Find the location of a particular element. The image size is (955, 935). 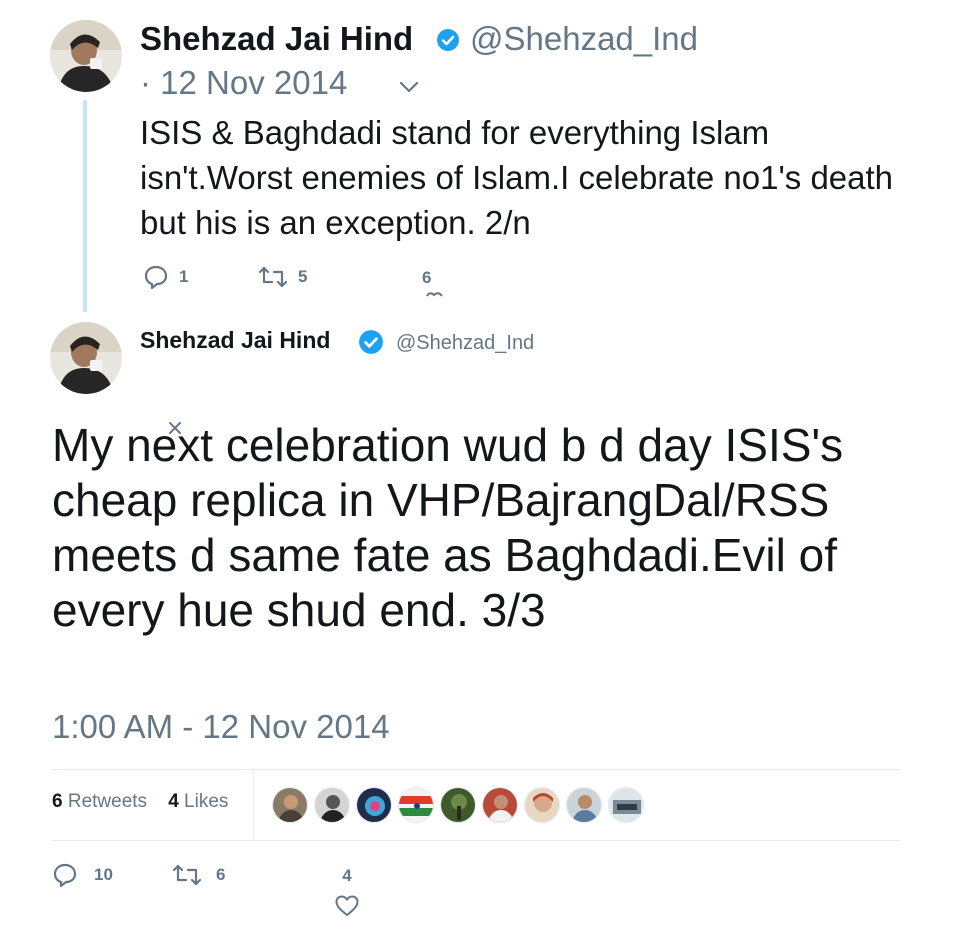

retweets-label: Retweets is located at coordinates (107, 801).